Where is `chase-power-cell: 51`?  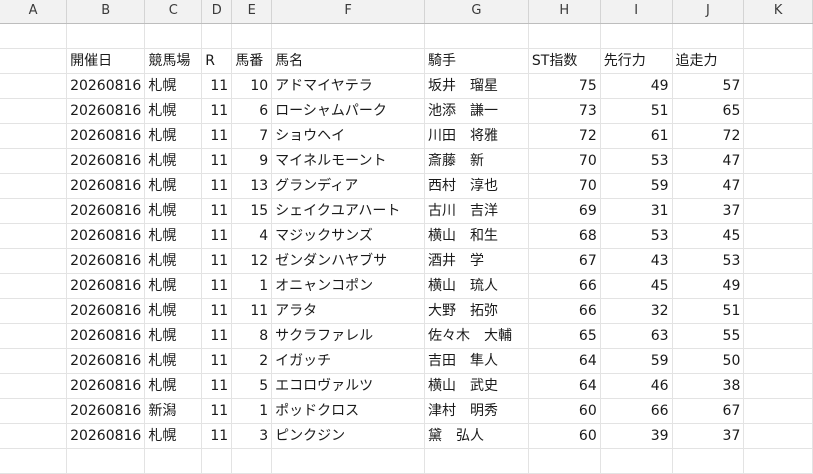
chase-power-cell: 51 is located at coordinates (708, 311).